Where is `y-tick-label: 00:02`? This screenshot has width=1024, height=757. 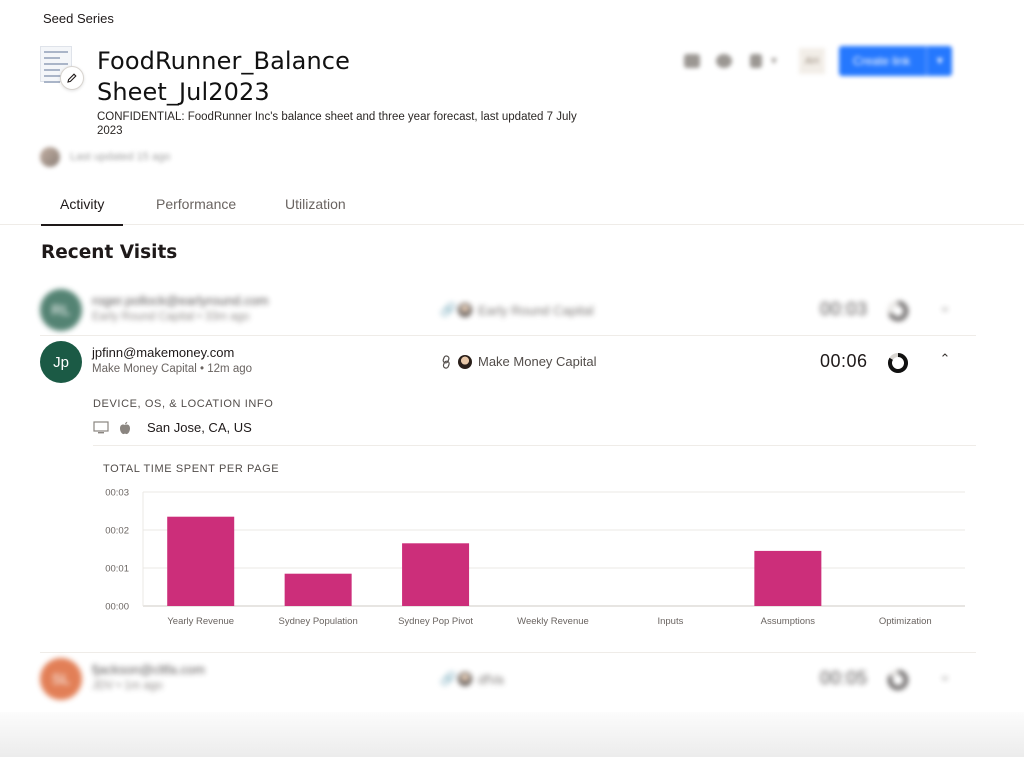
y-tick-label: 00:02 is located at coordinates (117, 531).